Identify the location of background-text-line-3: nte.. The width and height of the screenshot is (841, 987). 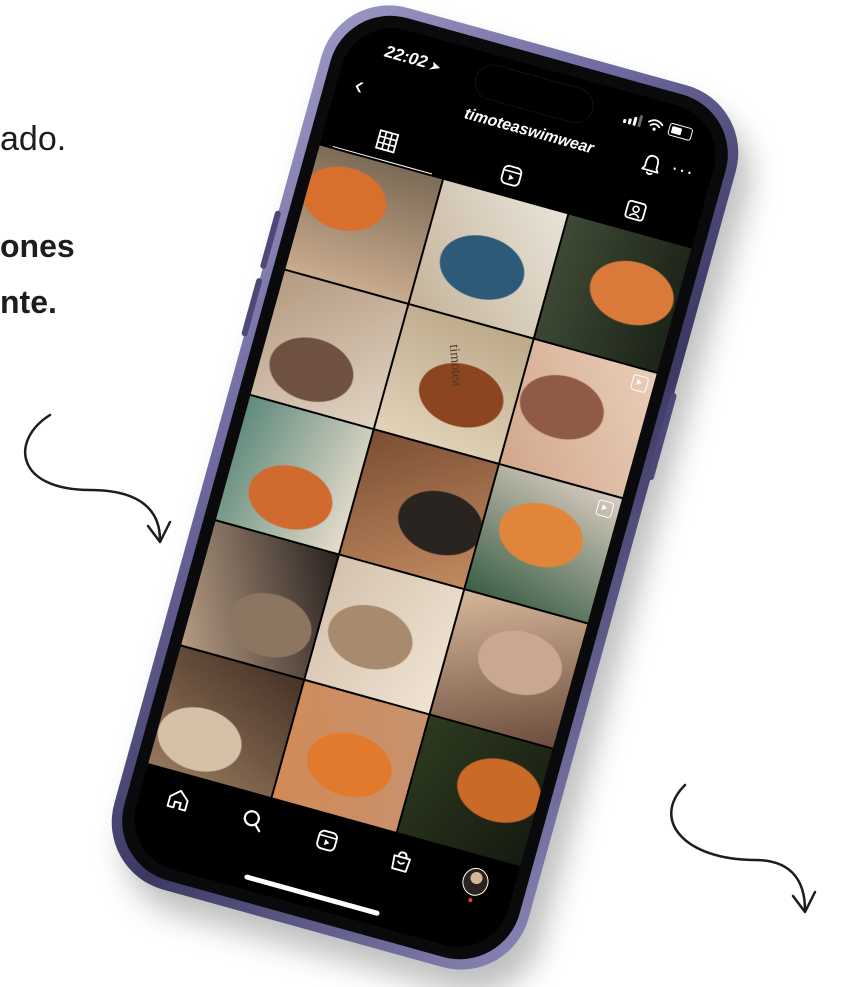
(28, 302).